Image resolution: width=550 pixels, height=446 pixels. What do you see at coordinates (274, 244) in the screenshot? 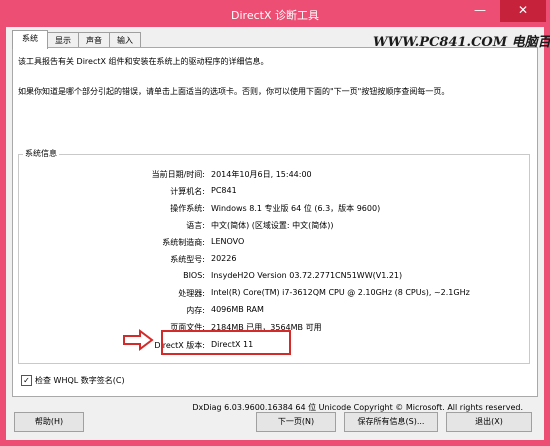
I see `info-row: 系统制造商: LENOVO` at bounding box center [274, 244].